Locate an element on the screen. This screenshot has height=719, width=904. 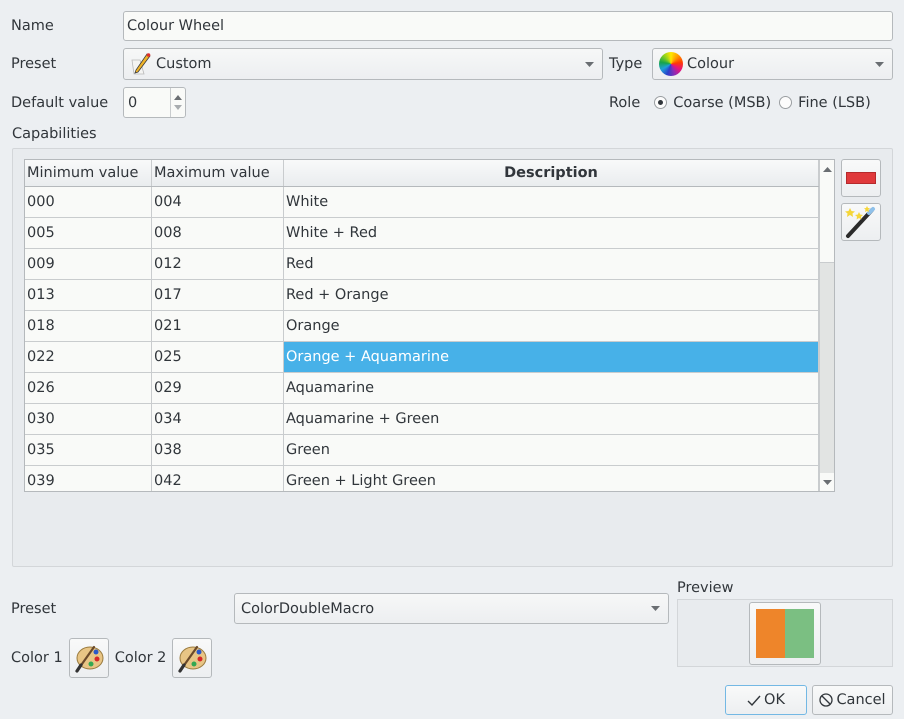
table-cell: White is located at coordinates (551, 202).